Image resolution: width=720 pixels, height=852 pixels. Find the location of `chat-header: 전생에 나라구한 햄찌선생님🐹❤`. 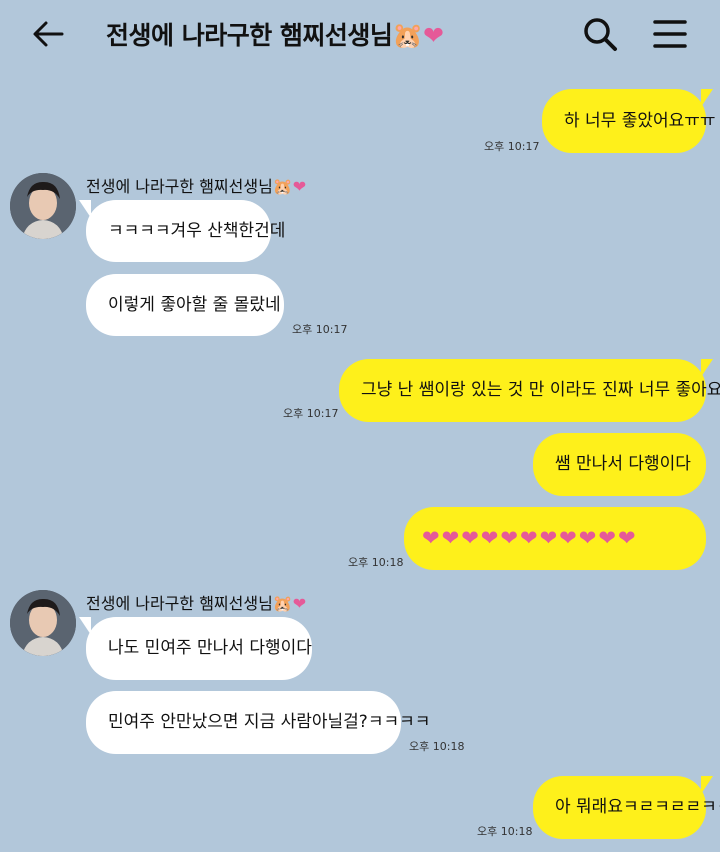

chat-header: 전생에 나라구한 햄찌선생님🐹❤ is located at coordinates (360, 34).